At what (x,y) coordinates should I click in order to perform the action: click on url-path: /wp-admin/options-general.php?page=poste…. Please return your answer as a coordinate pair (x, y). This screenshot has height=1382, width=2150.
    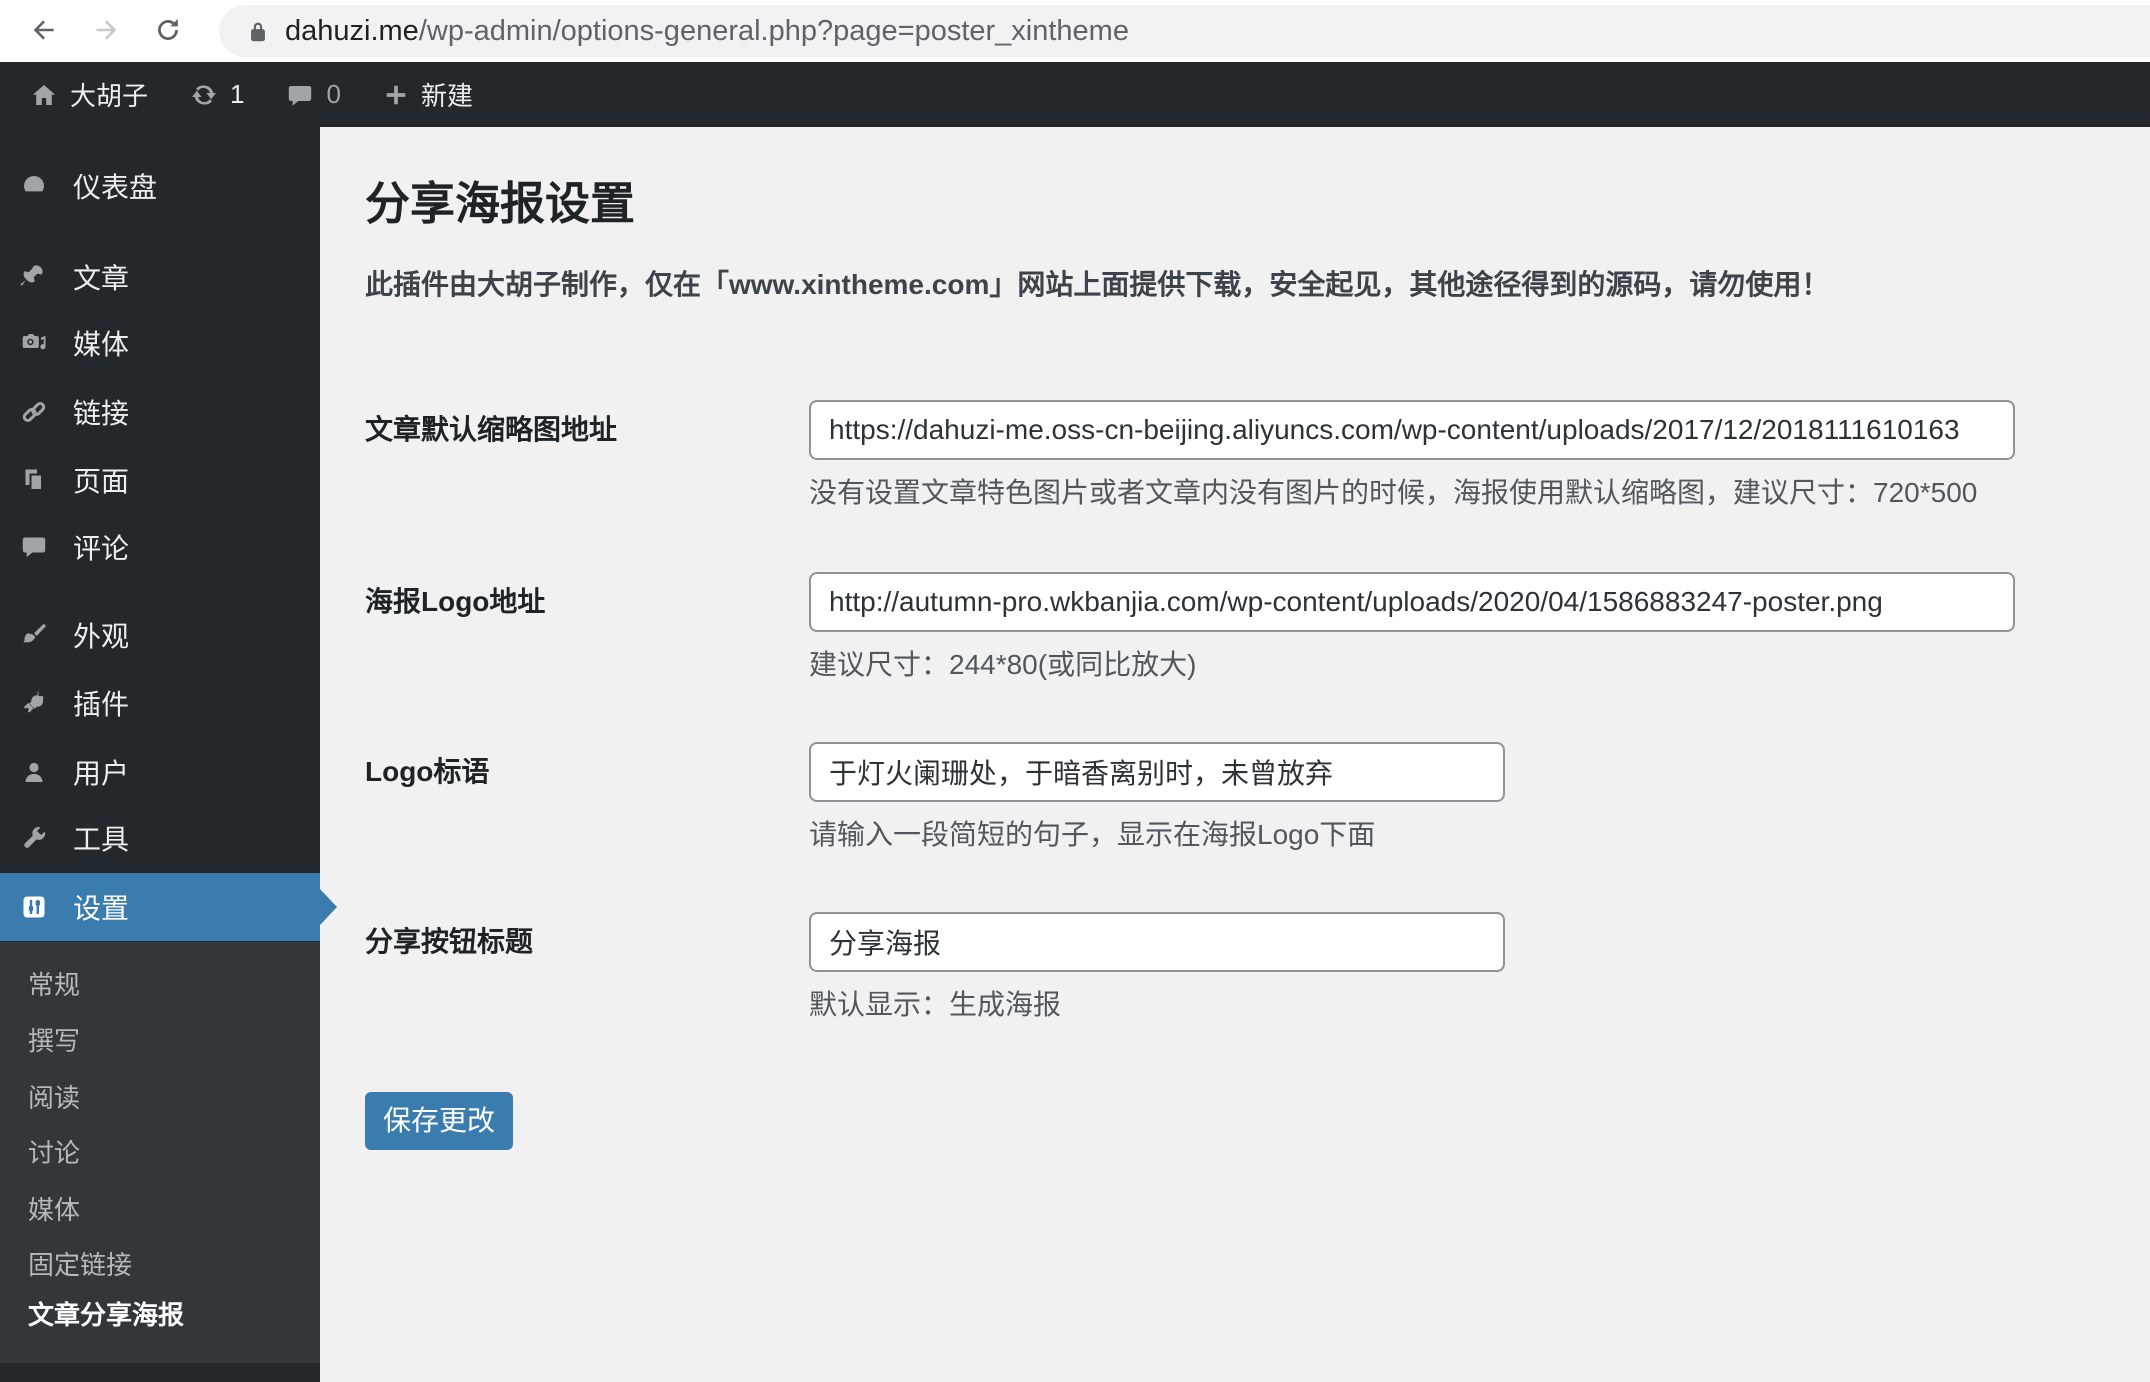
    Looking at the image, I should click on (773, 30).